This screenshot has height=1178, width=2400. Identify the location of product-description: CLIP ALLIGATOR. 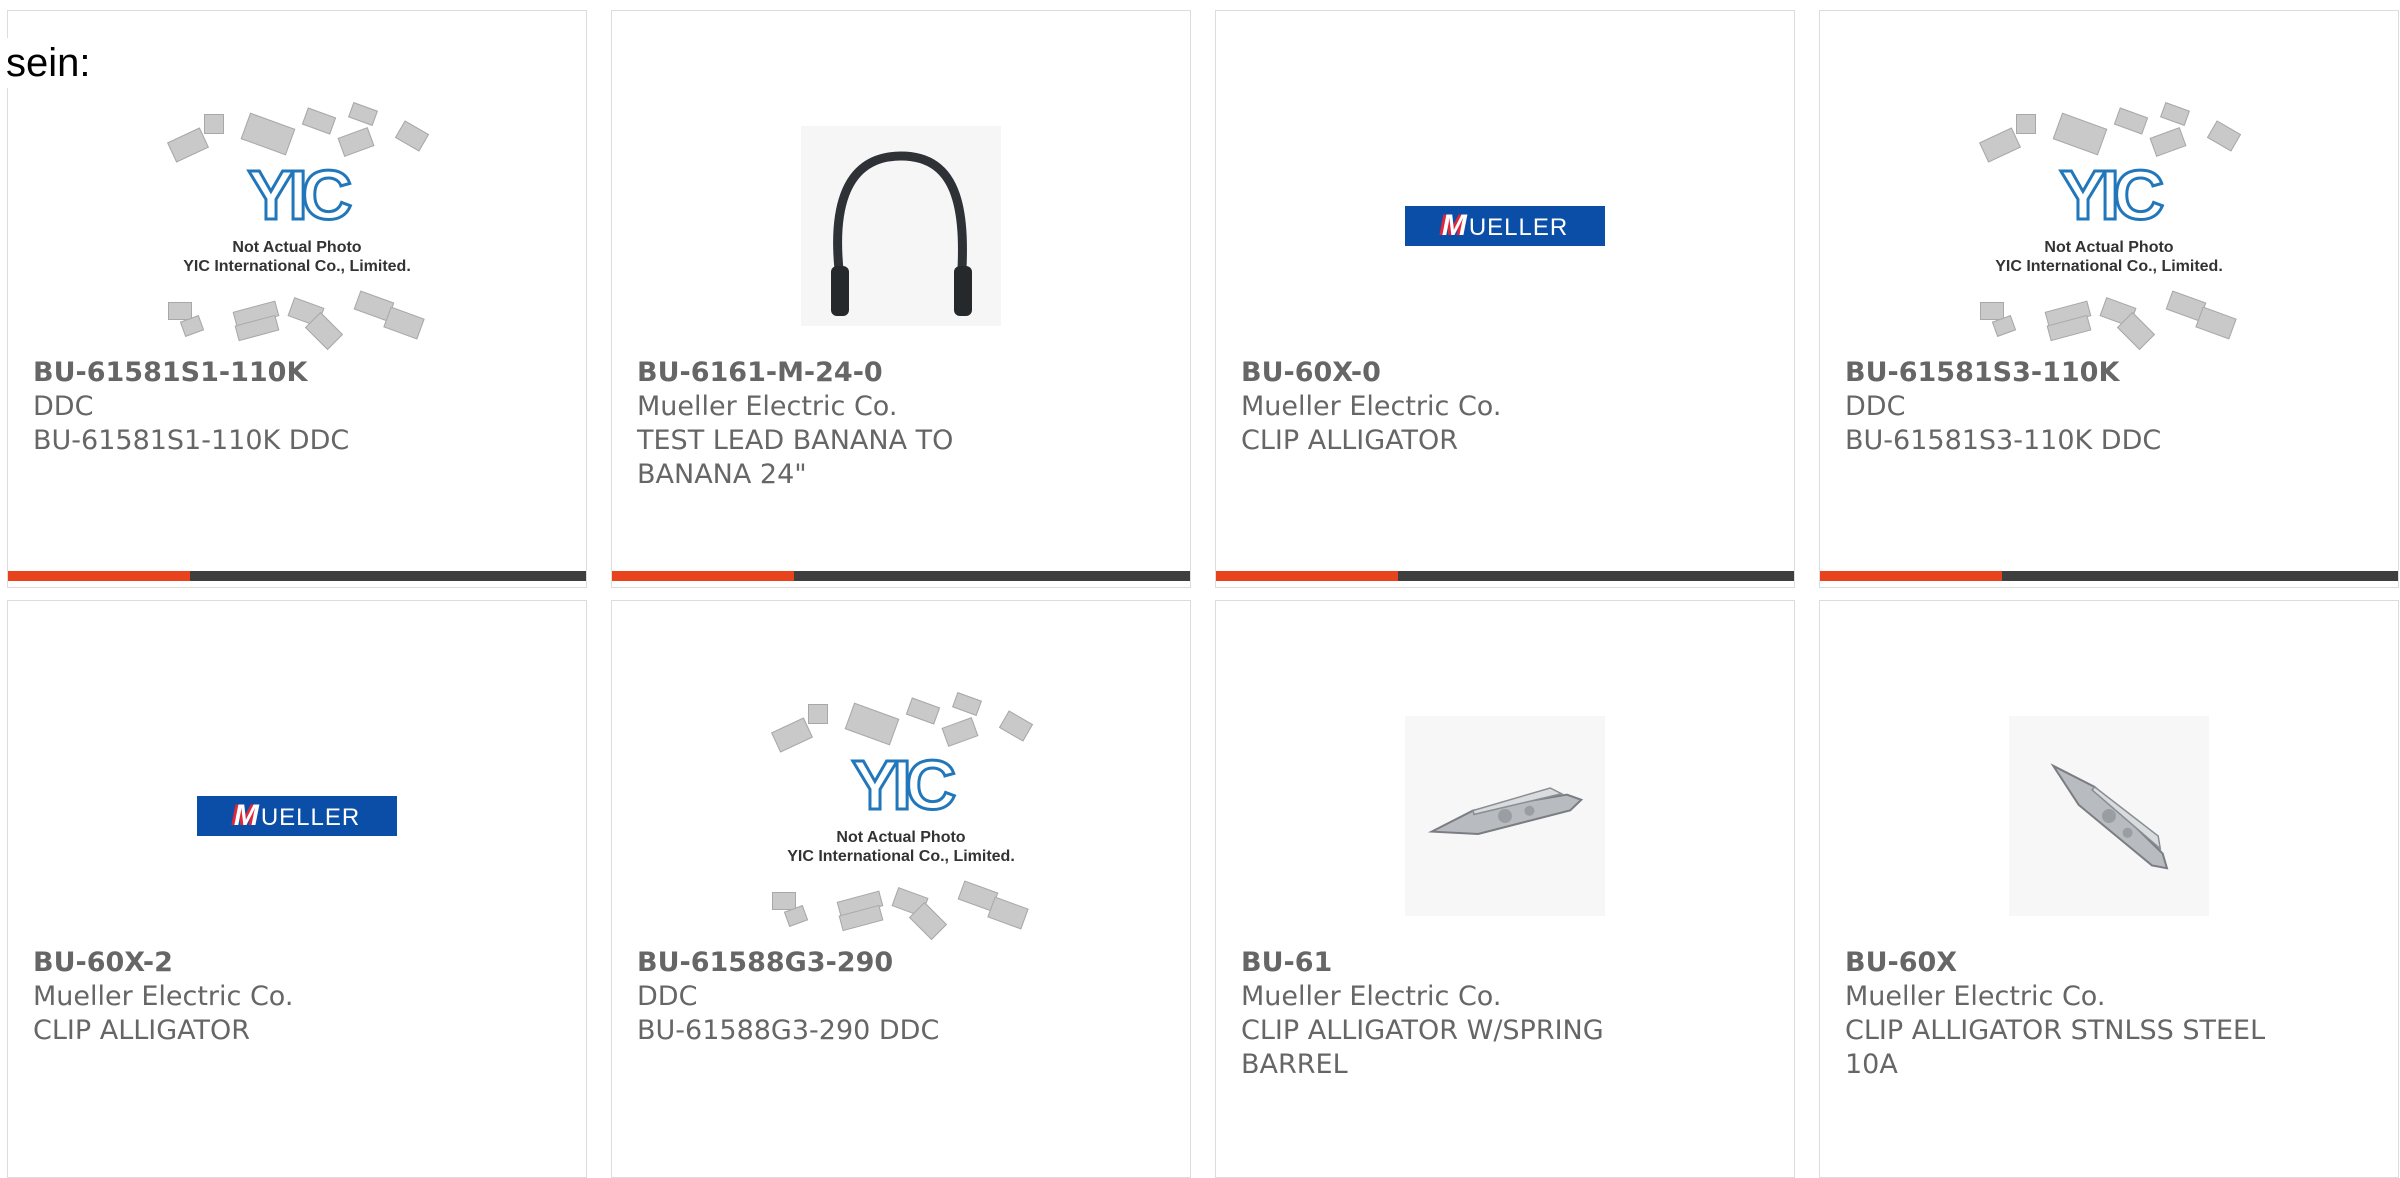
(1350, 440).